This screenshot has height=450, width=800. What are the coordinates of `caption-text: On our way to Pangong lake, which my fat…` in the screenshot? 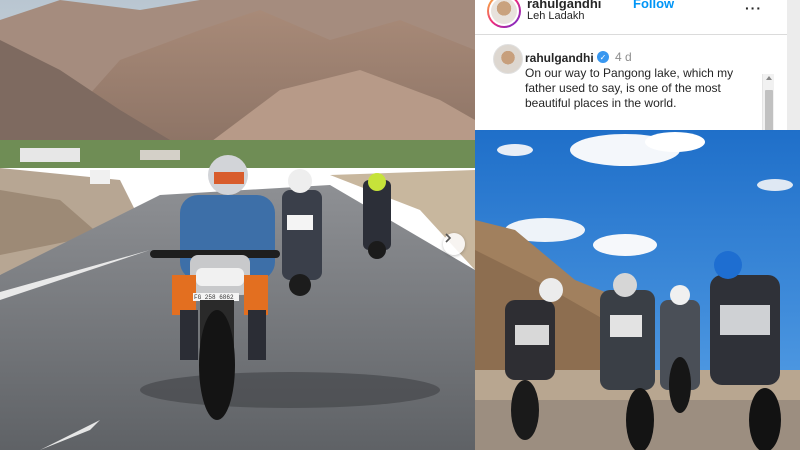 It's located at (629, 88).